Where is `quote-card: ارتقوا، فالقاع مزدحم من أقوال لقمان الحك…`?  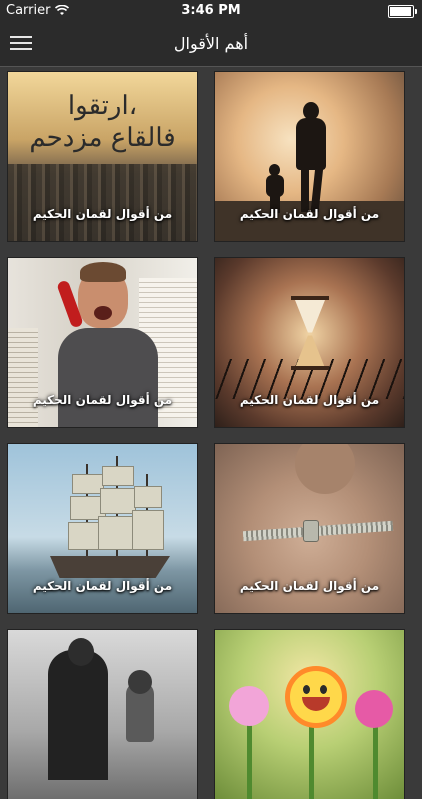 quote-card: ارتقوا، فالقاع مزدحم من أقوال لقمان الحك… is located at coordinates (102, 156).